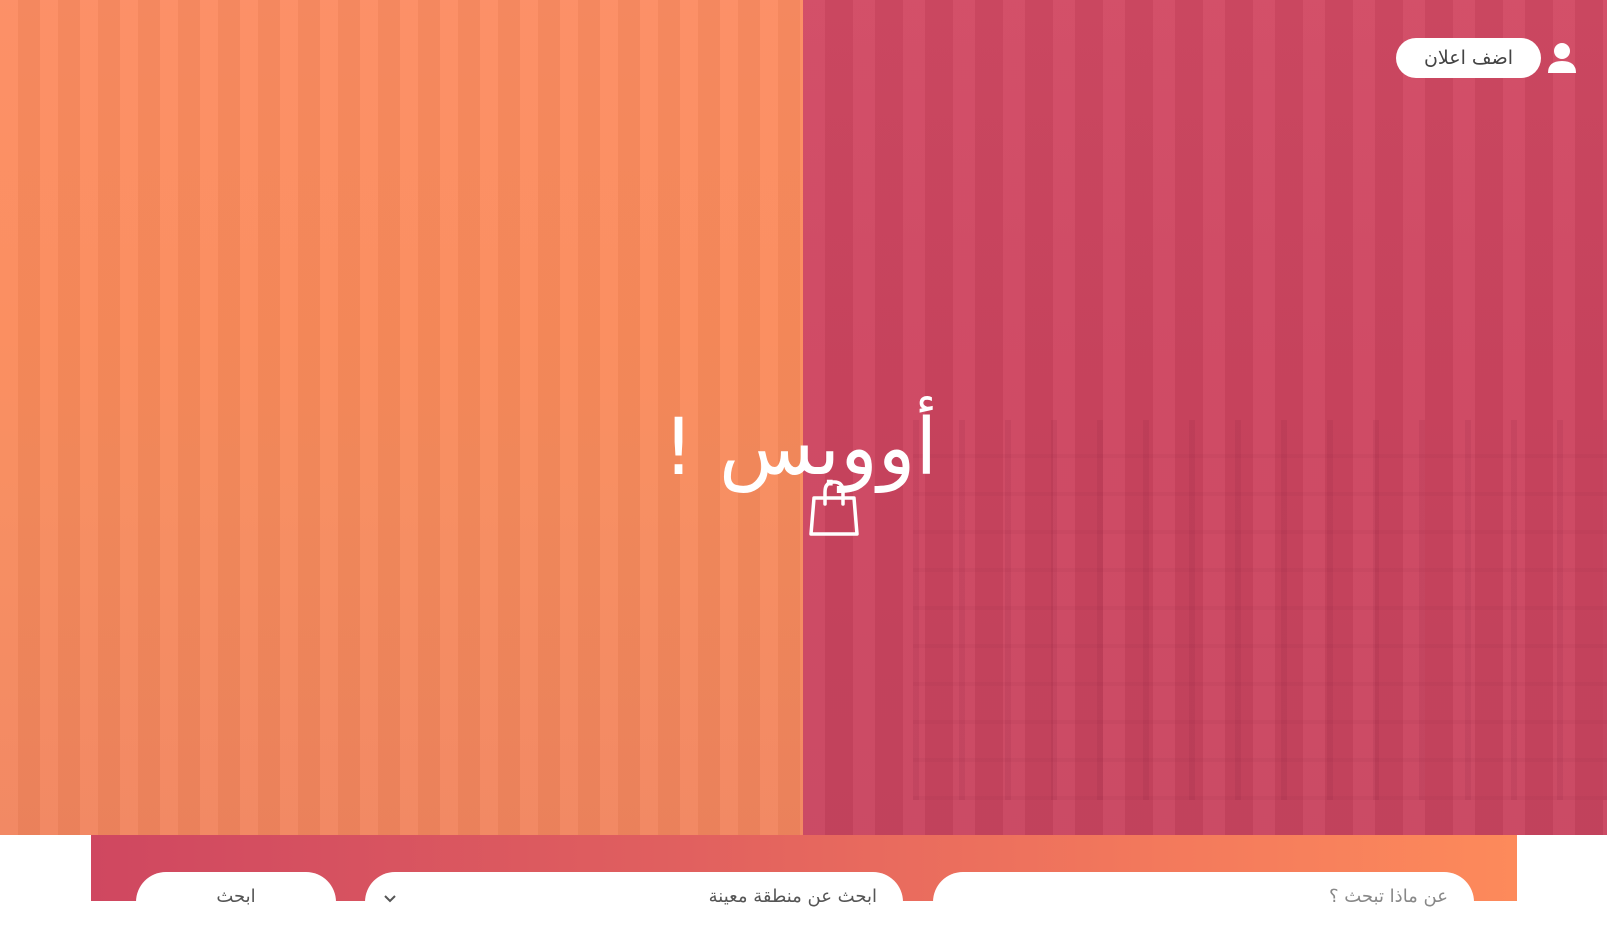  Describe the element at coordinates (834, 508) in the screenshot. I see `shopping-bag-icon` at that location.